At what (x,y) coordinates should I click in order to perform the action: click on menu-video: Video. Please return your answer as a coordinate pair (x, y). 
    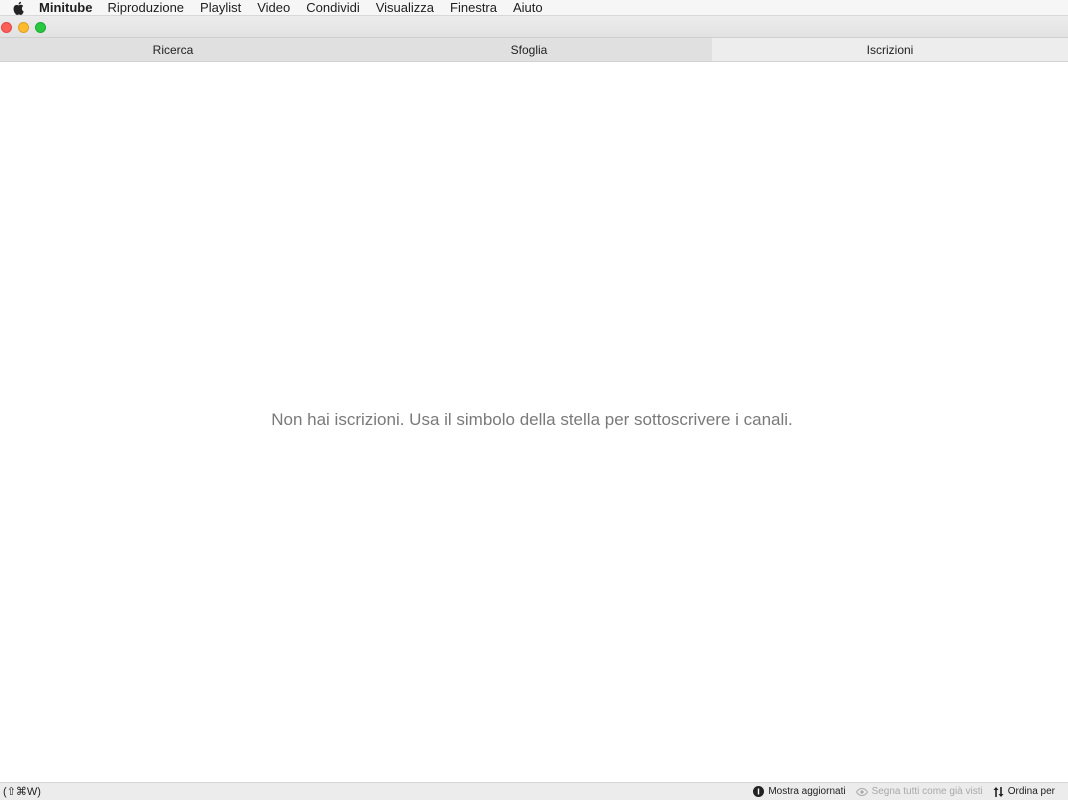
    Looking at the image, I should click on (273, 8).